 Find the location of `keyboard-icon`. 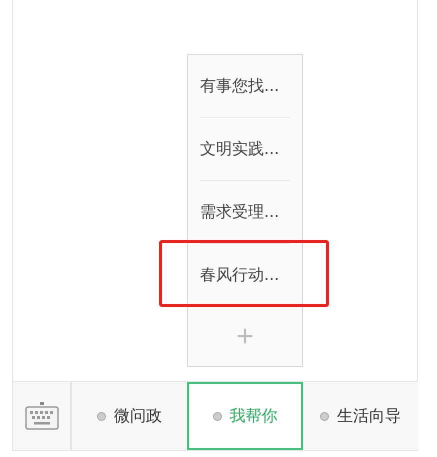

keyboard-icon is located at coordinates (41, 416).